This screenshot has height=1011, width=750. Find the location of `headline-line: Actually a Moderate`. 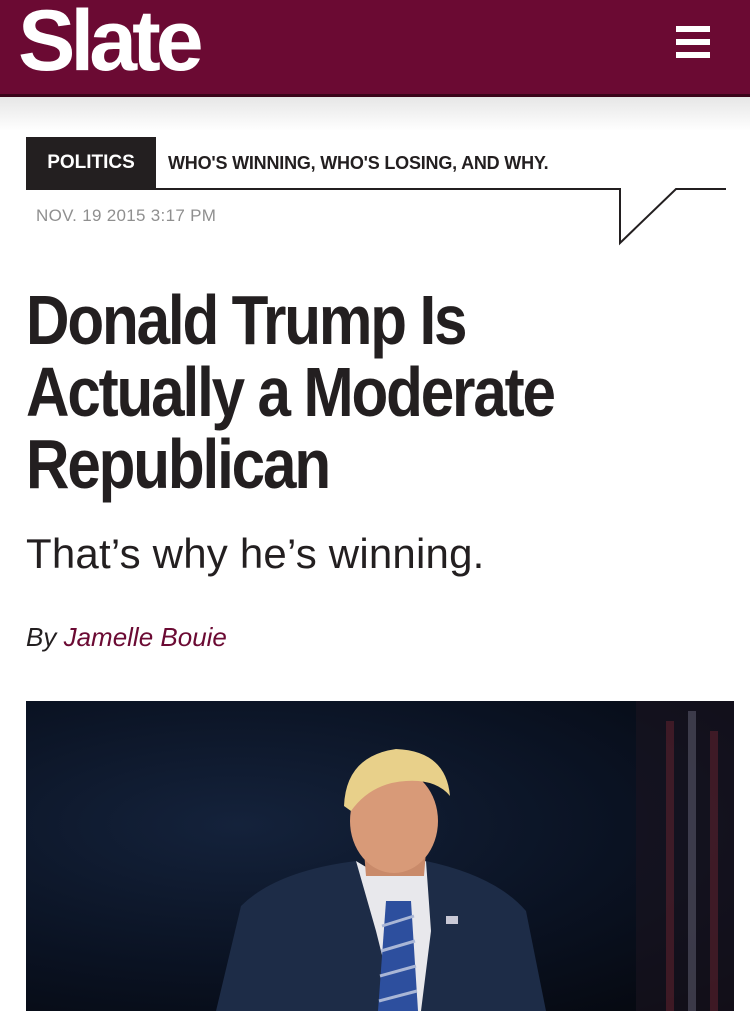

headline-line: Actually a Moderate is located at coordinates (291, 392).